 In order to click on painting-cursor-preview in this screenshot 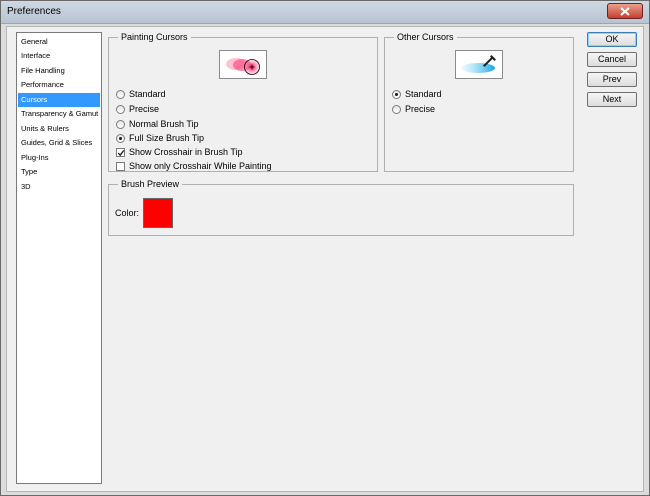, I will do `click(243, 64)`.